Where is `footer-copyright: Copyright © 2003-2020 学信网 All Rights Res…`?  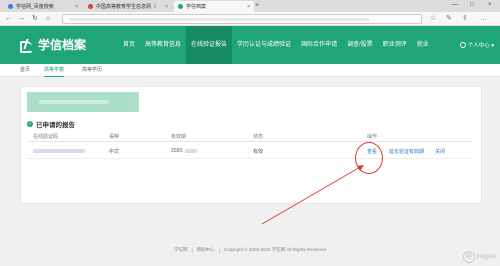
footer-copyright: Copyright © 2003-2020 学信网 All Rights Res… is located at coordinates (274, 249).